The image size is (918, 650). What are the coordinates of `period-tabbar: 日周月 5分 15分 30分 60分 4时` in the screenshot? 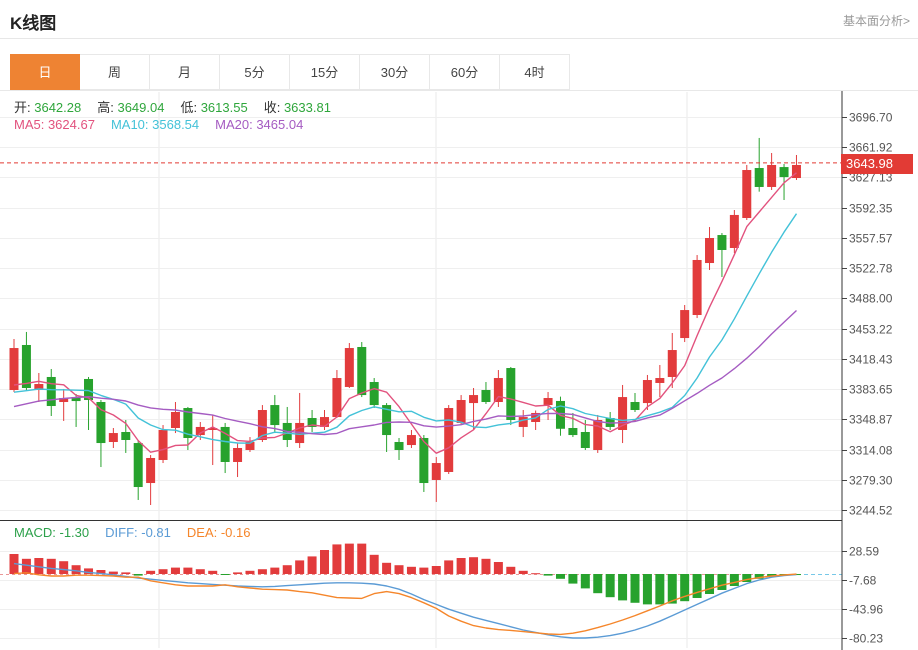 It's located at (290, 72).